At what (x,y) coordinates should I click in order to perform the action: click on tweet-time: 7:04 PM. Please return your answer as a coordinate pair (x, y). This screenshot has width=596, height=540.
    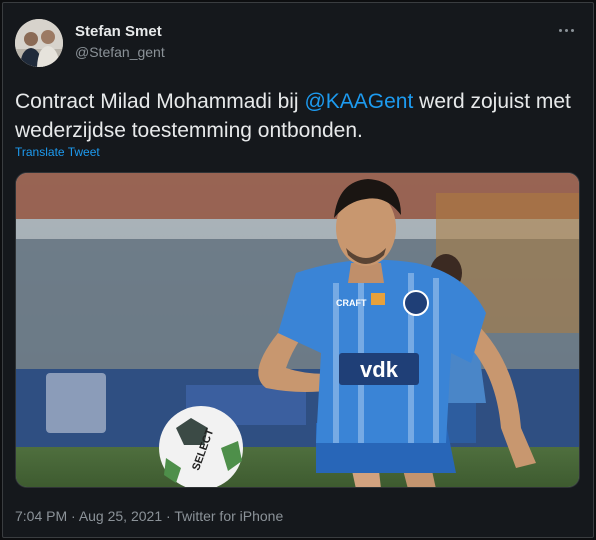
    Looking at the image, I should click on (41, 516).